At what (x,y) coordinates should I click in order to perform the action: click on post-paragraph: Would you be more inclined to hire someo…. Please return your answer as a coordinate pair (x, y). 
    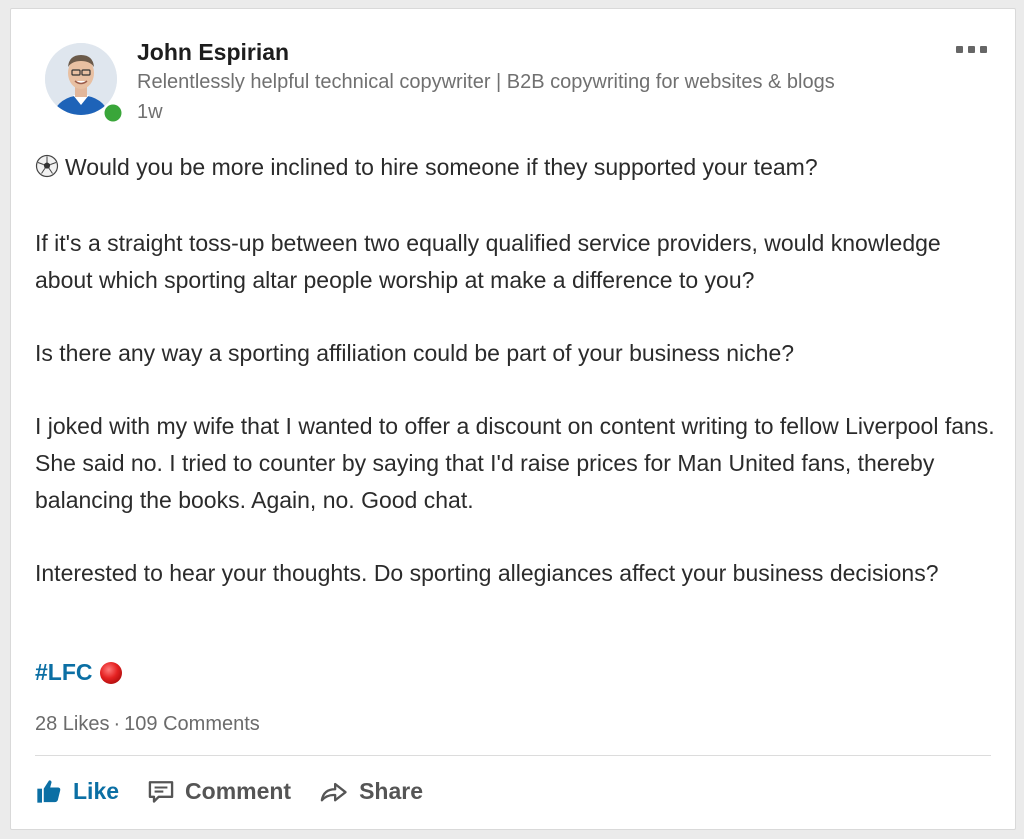
    Looking at the image, I should click on (515, 169).